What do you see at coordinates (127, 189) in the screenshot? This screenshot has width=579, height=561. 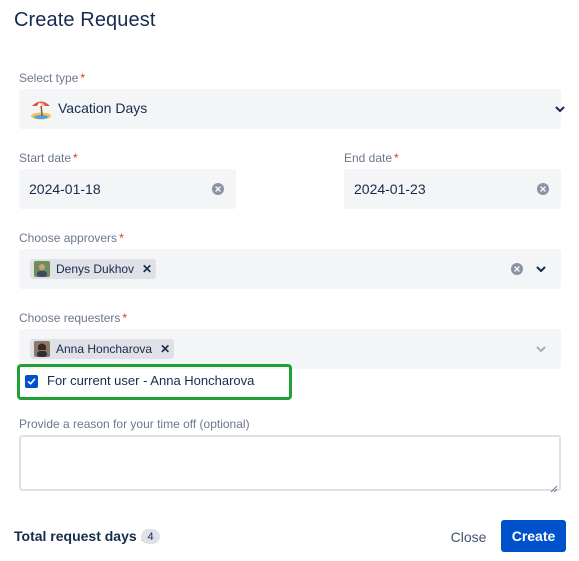 I see `start-date-input: 2024-01-18` at bounding box center [127, 189].